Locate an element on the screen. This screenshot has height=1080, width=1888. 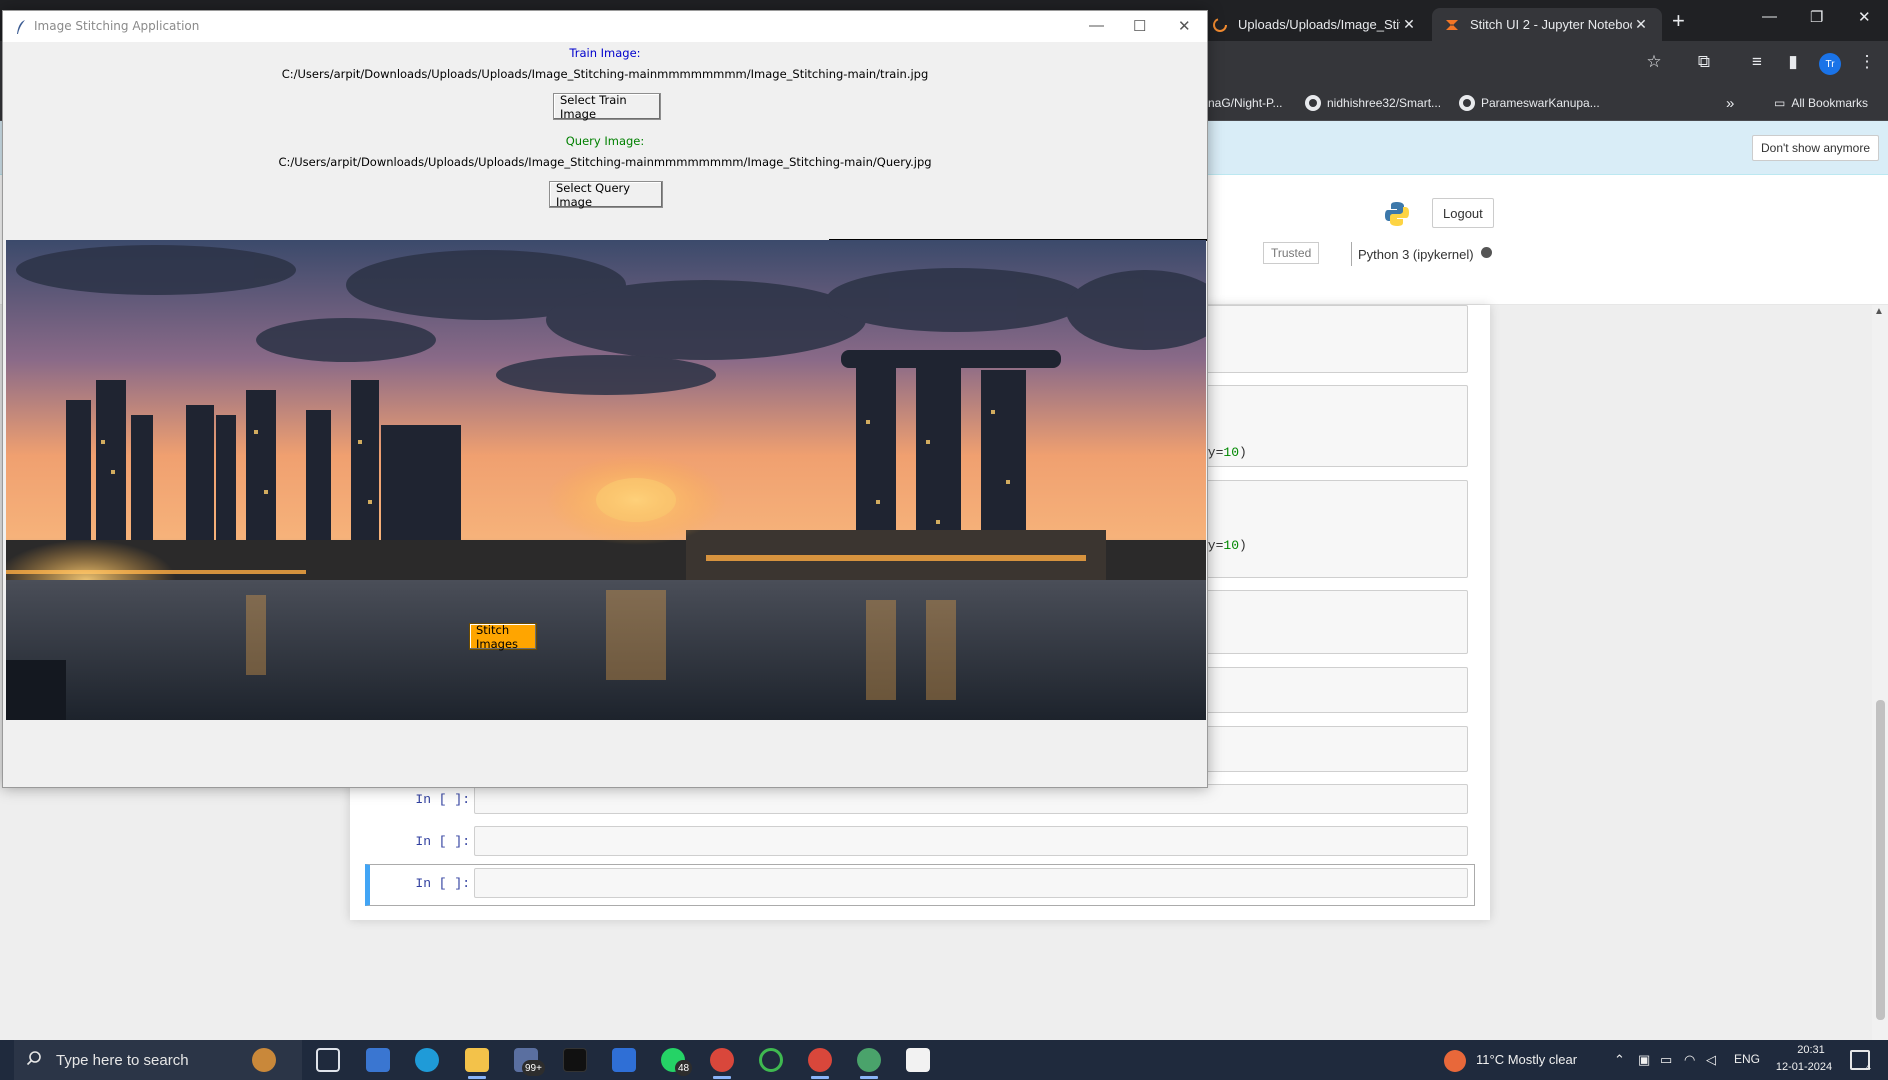
select-train-image-button: Select Train Image is located at coordinates (607, 107).